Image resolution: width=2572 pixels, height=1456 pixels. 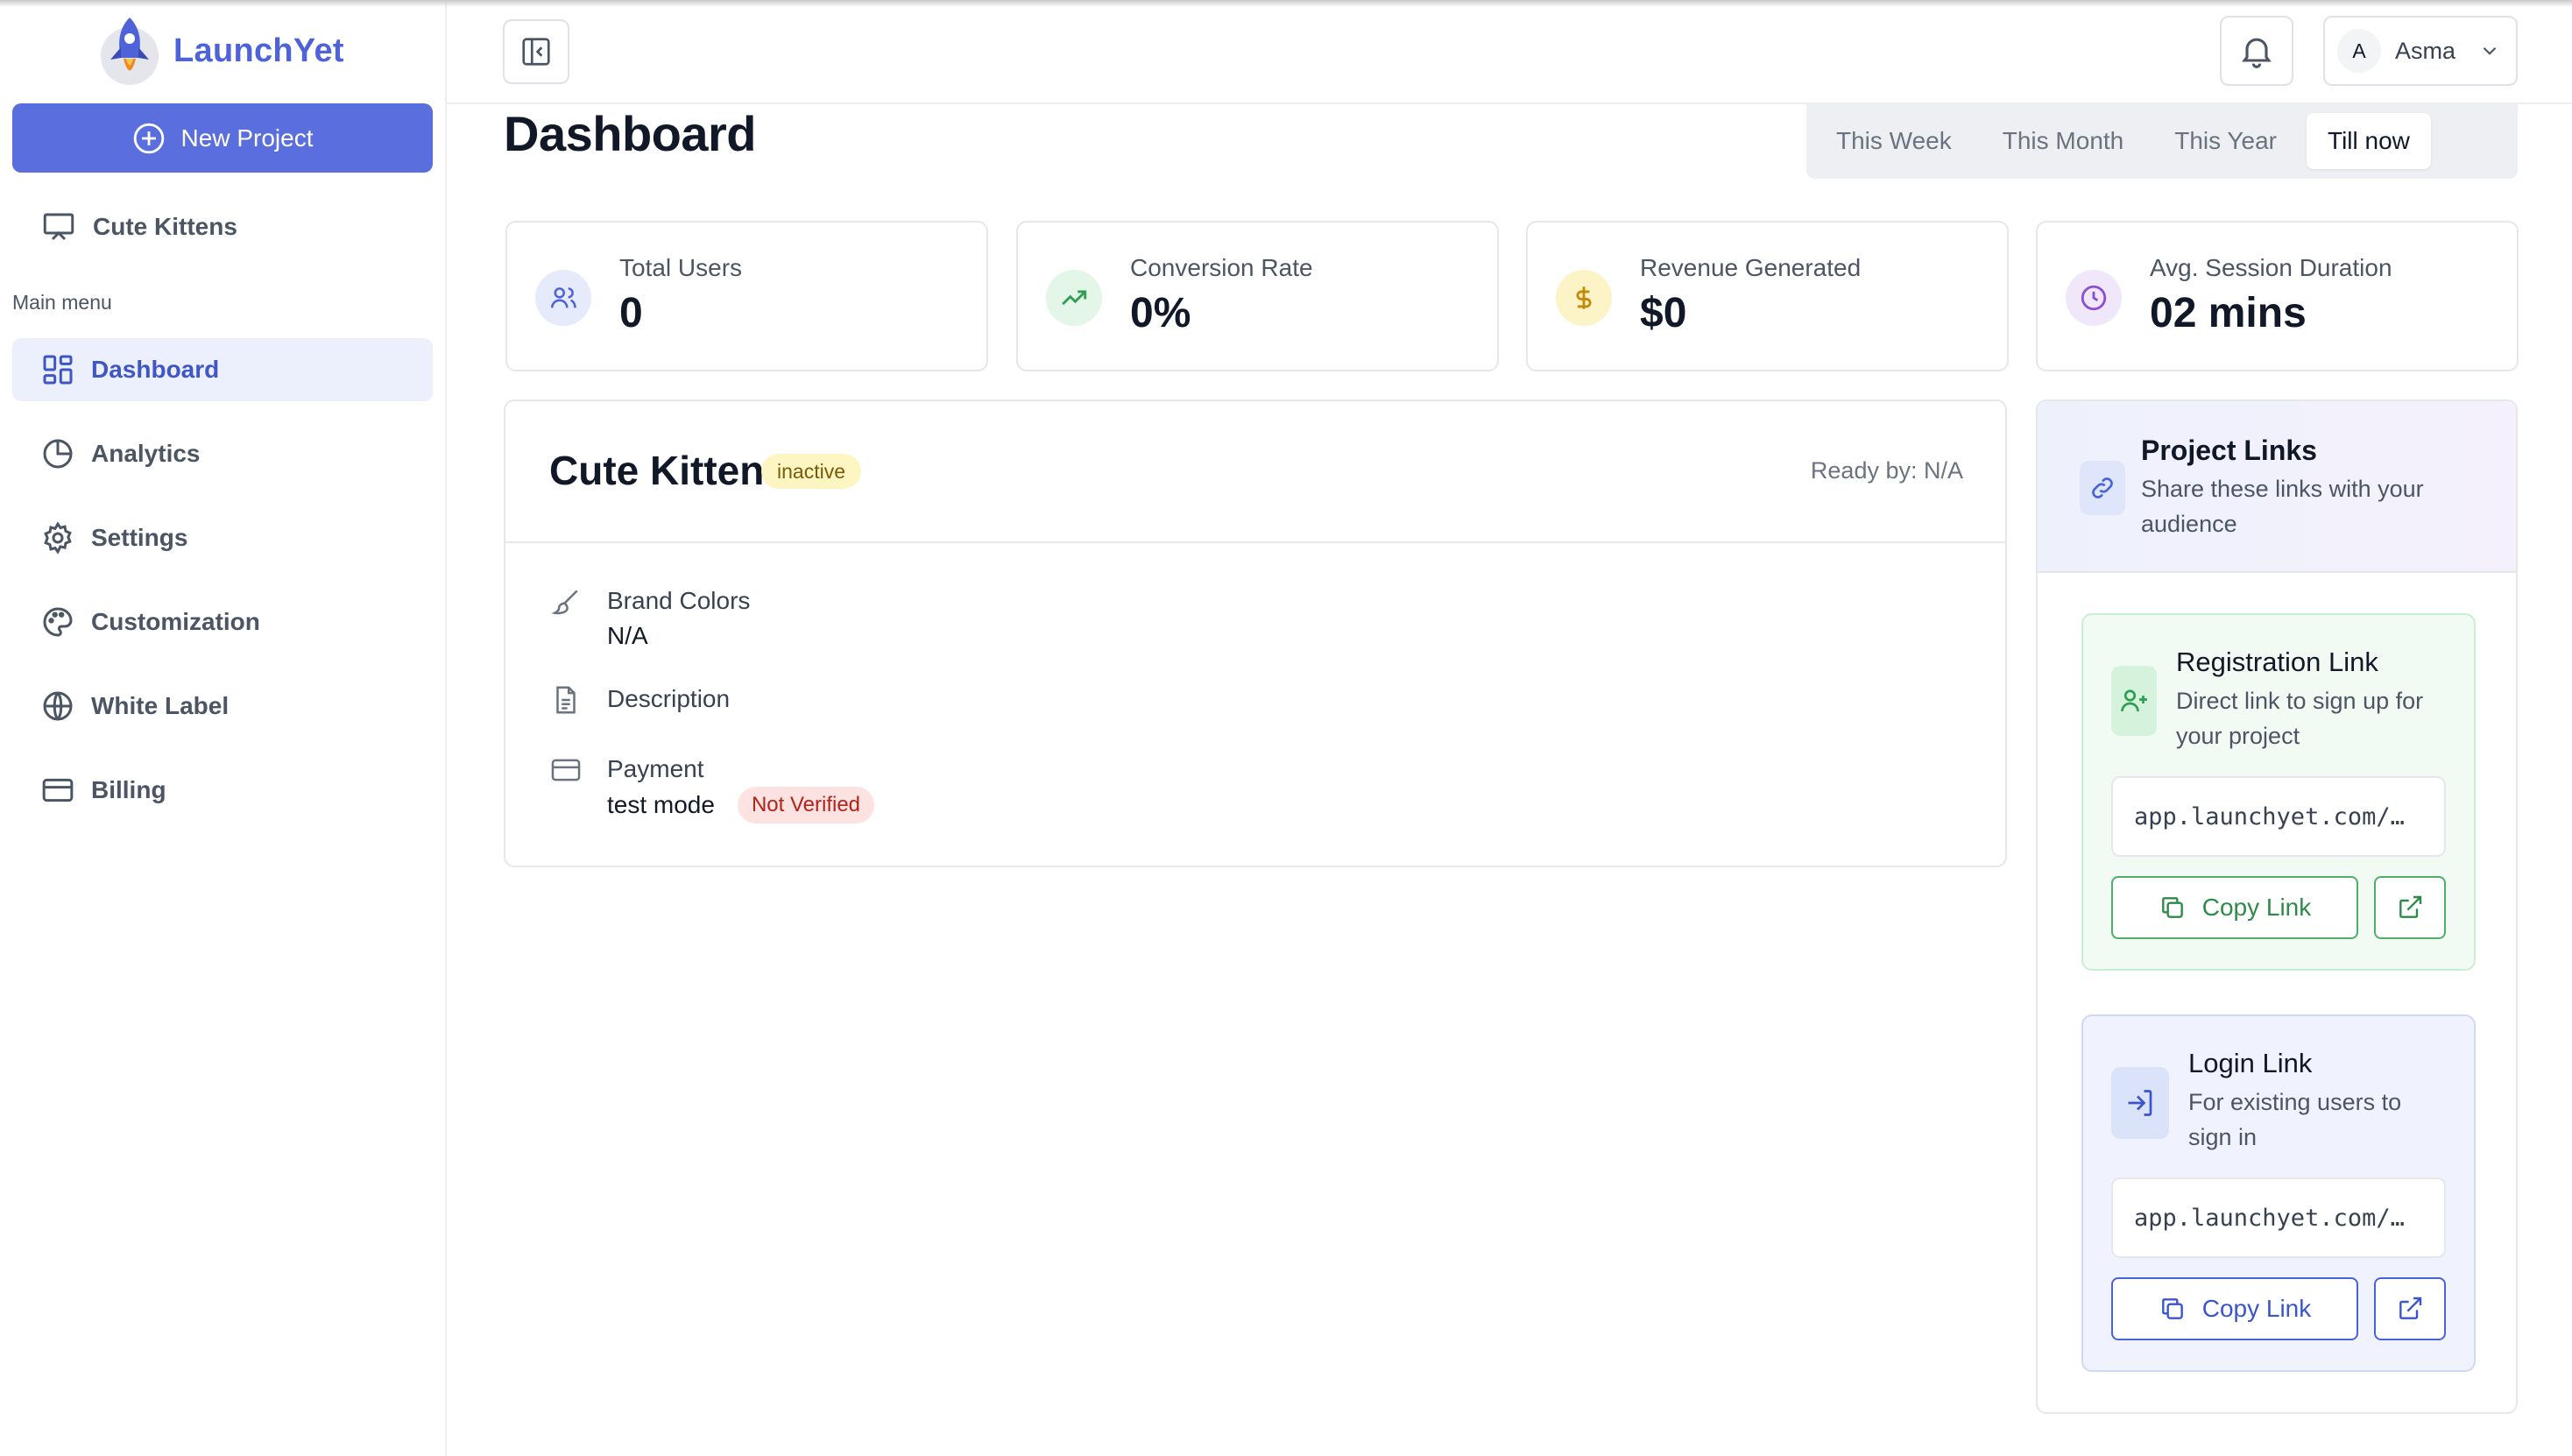 I want to click on stat-label: Conversion Rate, so click(x=1221, y=267).